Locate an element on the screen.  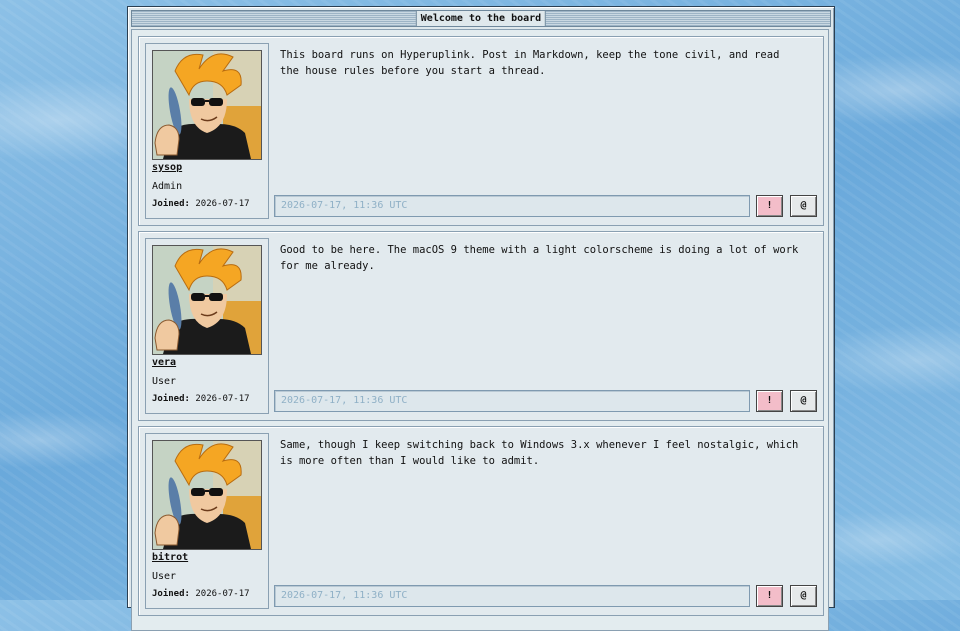
title-bar: Welcome to the board is located at coordinates (481, 18).